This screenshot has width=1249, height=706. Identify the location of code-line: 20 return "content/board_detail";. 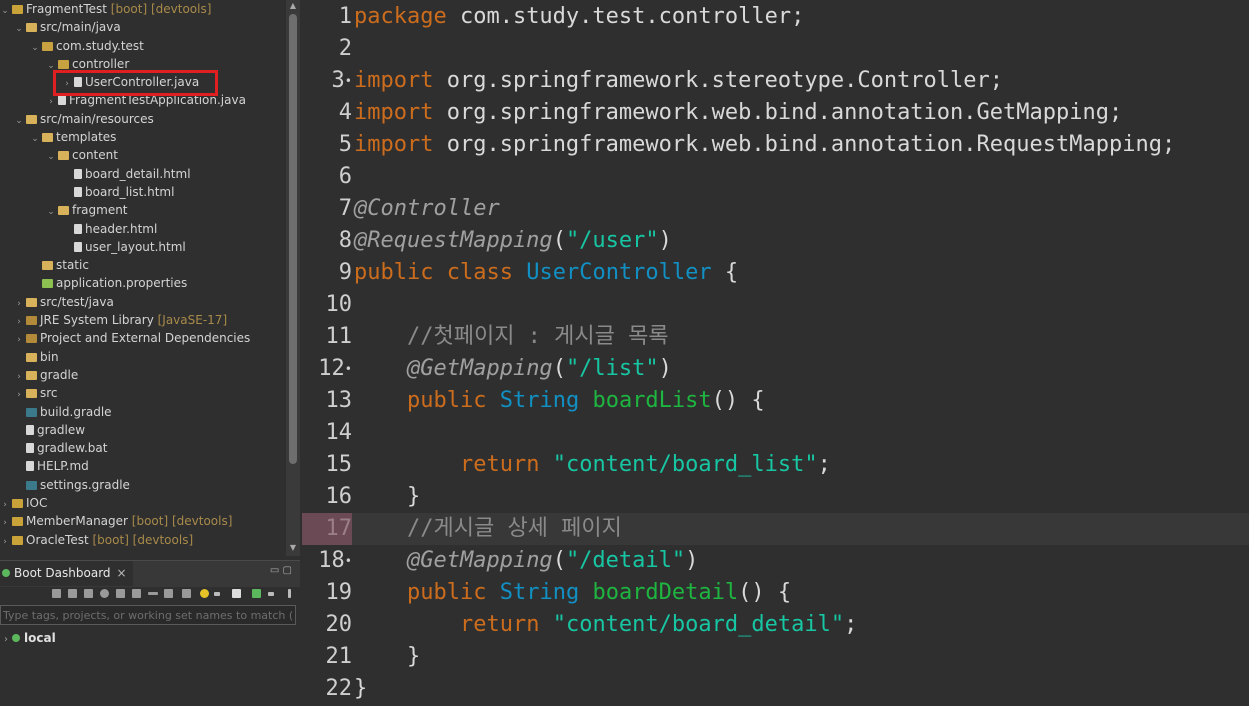
(775, 625).